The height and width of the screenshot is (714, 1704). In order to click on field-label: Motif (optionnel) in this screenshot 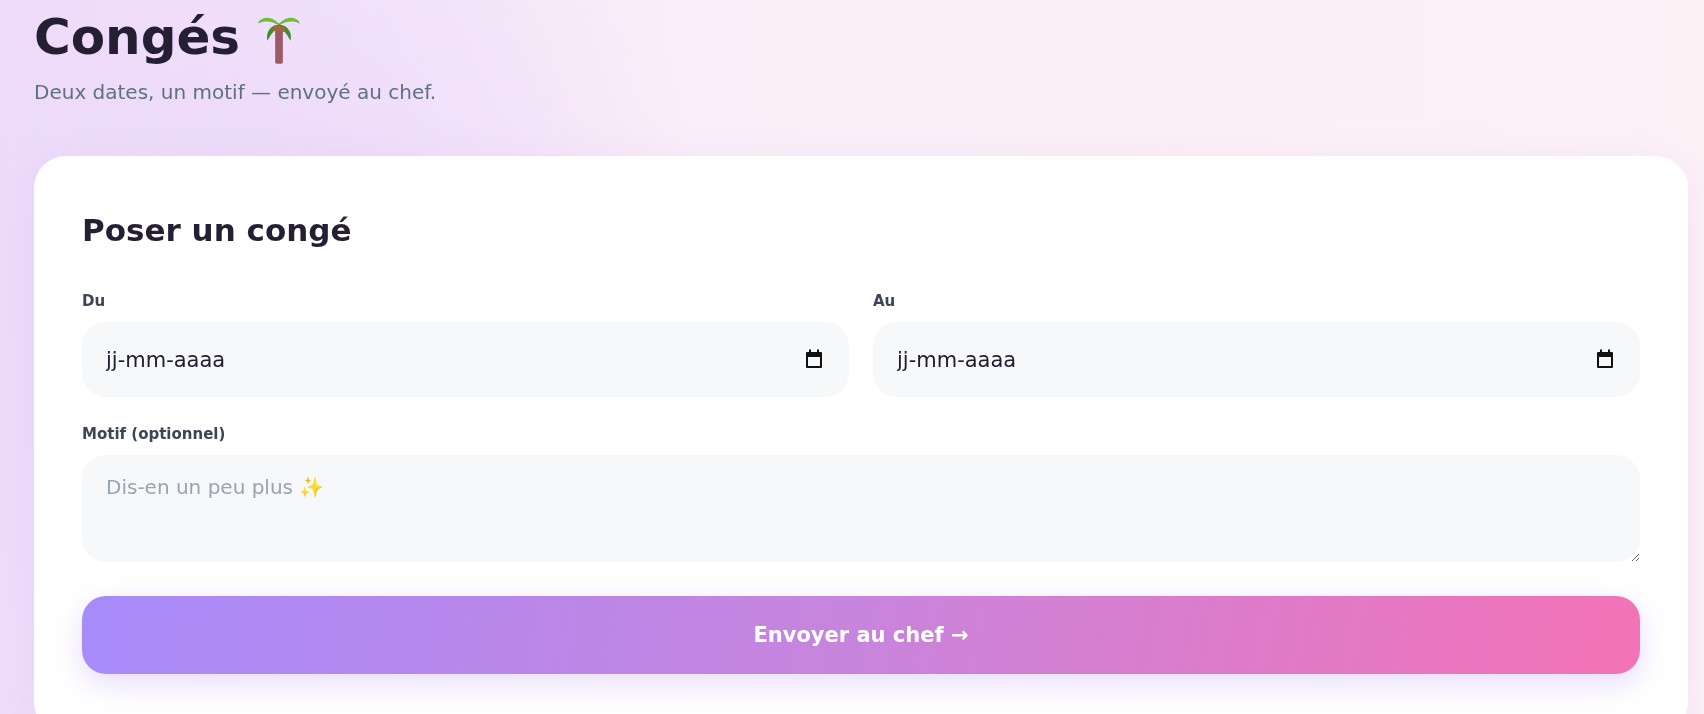, I will do `click(154, 434)`.